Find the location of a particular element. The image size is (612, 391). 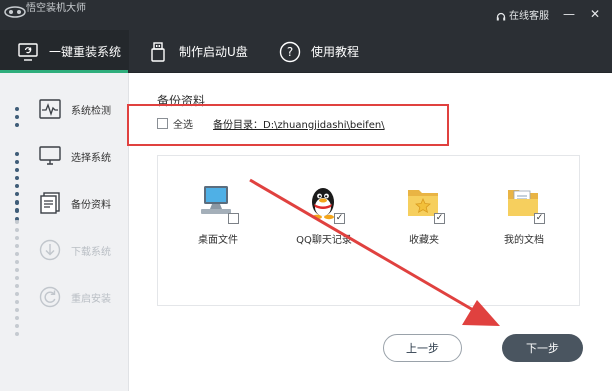

sidebar-item-backup: 备份资料 is located at coordinates (74, 203).